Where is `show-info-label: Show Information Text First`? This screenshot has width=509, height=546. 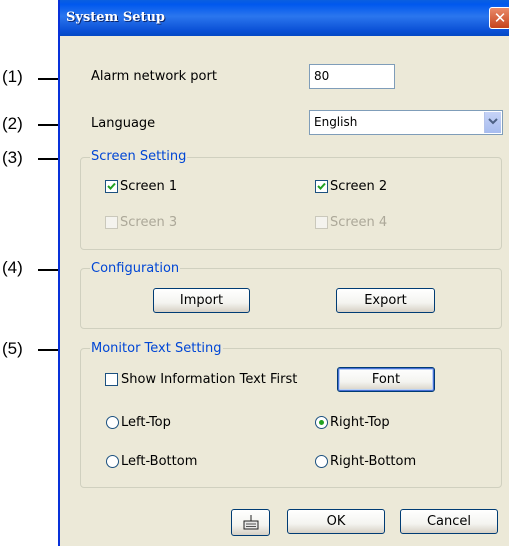 show-info-label: Show Information Text First is located at coordinates (209, 379).